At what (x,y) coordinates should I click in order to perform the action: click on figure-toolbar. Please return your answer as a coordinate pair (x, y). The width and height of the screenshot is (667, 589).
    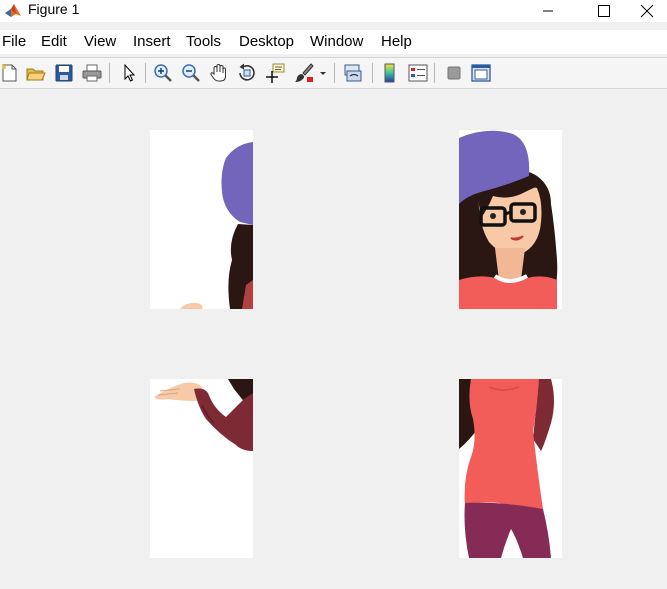
    Looking at the image, I should click on (333, 73).